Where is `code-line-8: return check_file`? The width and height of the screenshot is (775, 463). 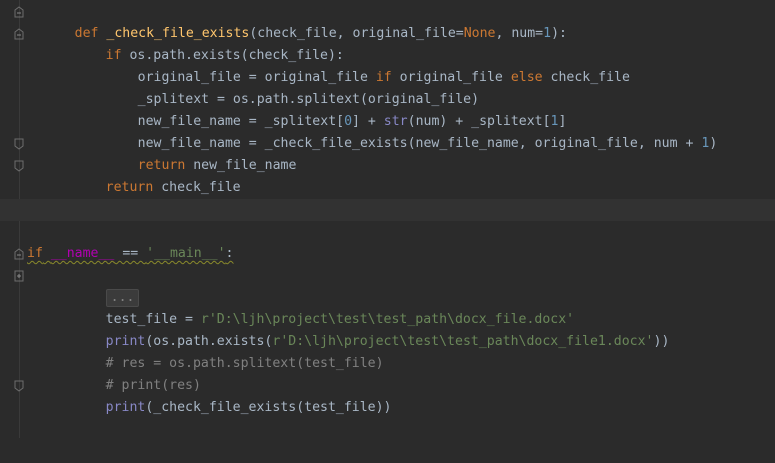 code-line-8: return check_file is located at coordinates (387, 175).